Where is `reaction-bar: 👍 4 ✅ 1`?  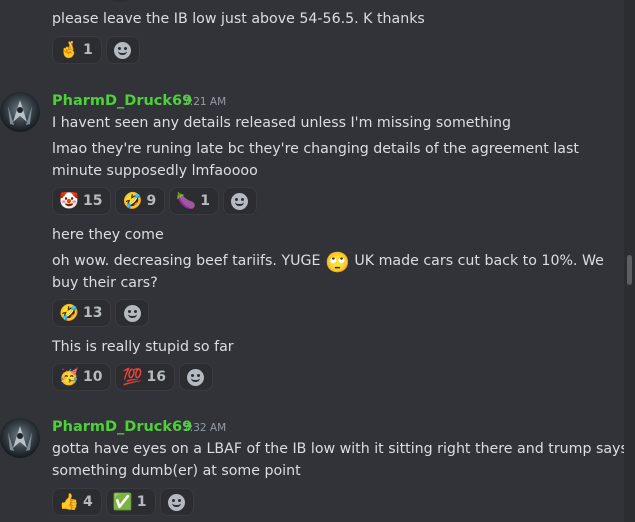
reaction-bar: 👍 4 ✅ 1 is located at coordinates (123, 502).